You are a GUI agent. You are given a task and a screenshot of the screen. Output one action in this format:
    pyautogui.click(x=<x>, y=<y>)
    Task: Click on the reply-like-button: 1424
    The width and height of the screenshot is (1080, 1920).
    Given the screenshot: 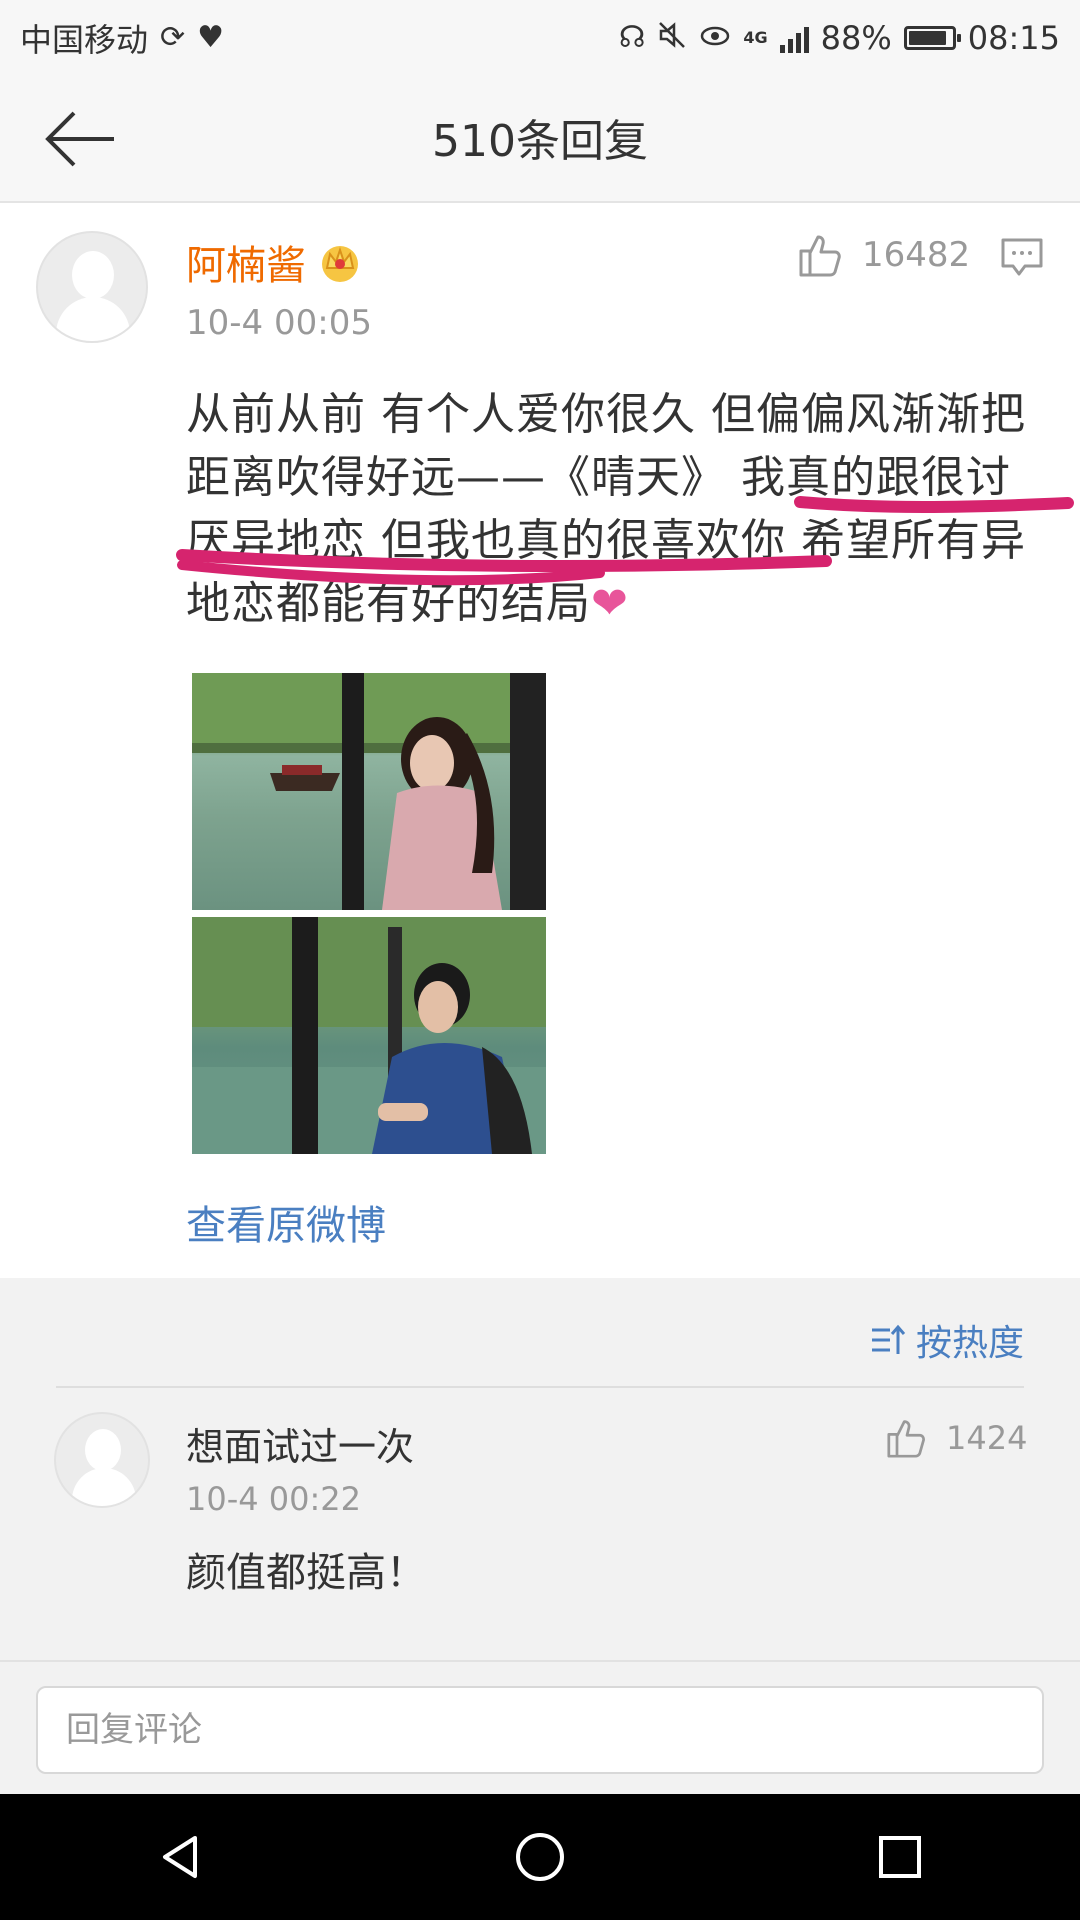 What is the action you would take?
    pyautogui.click(x=956, y=1438)
    